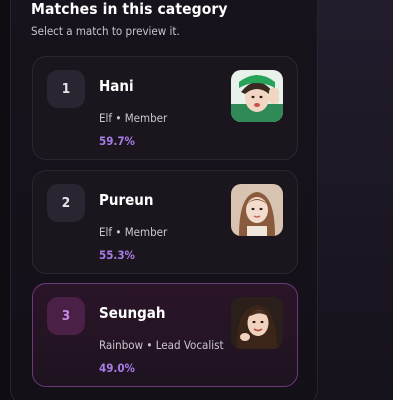 This screenshot has height=400, width=393. Describe the element at coordinates (132, 313) in the screenshot. I see `match-name: Seungah` at that location.